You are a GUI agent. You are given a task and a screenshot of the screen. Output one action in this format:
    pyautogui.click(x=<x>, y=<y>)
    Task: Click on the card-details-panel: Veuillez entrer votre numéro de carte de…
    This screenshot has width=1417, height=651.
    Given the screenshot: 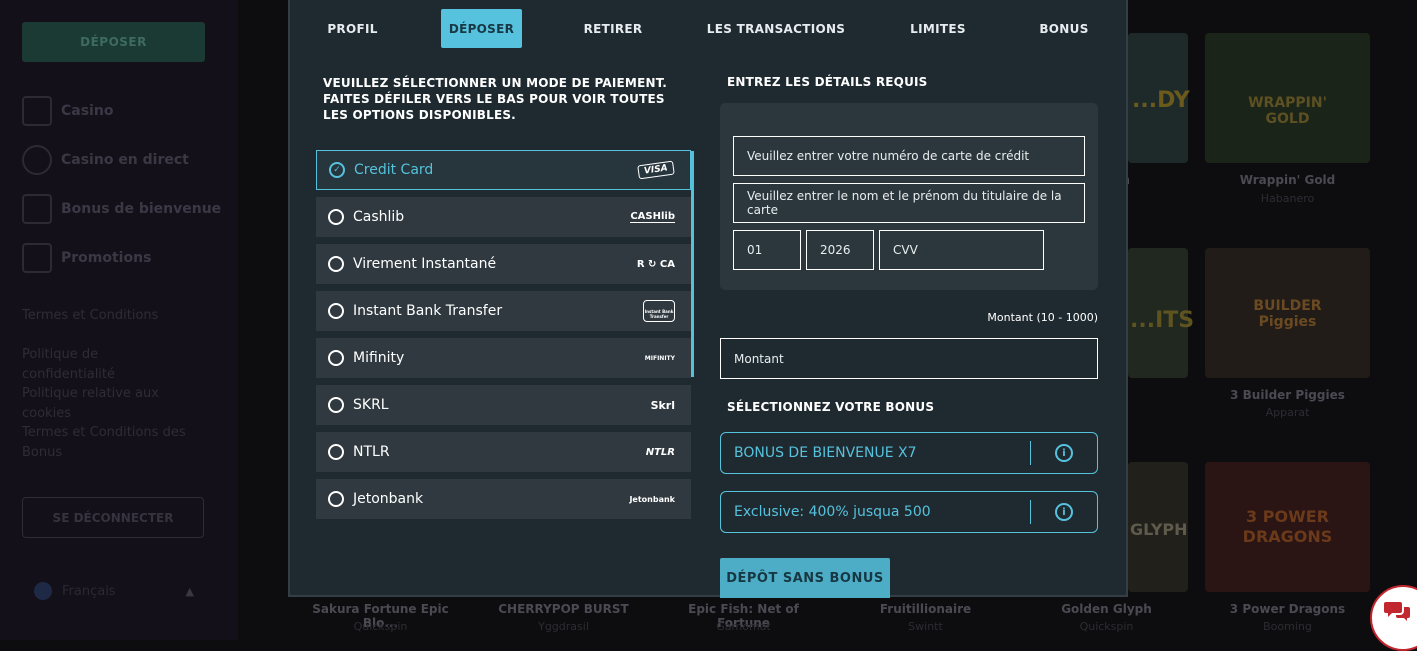 What is the action you would take?
    pyautogui.click(x=909, y=196)
    